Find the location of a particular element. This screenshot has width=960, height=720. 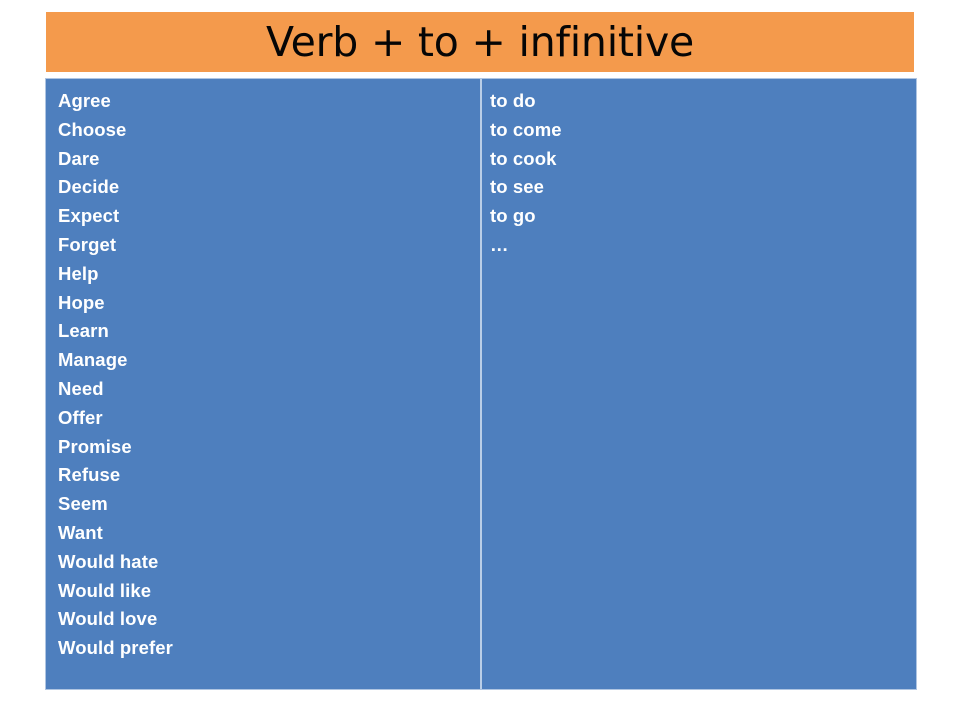

list-item: to come is located at coordinates (526, 129).